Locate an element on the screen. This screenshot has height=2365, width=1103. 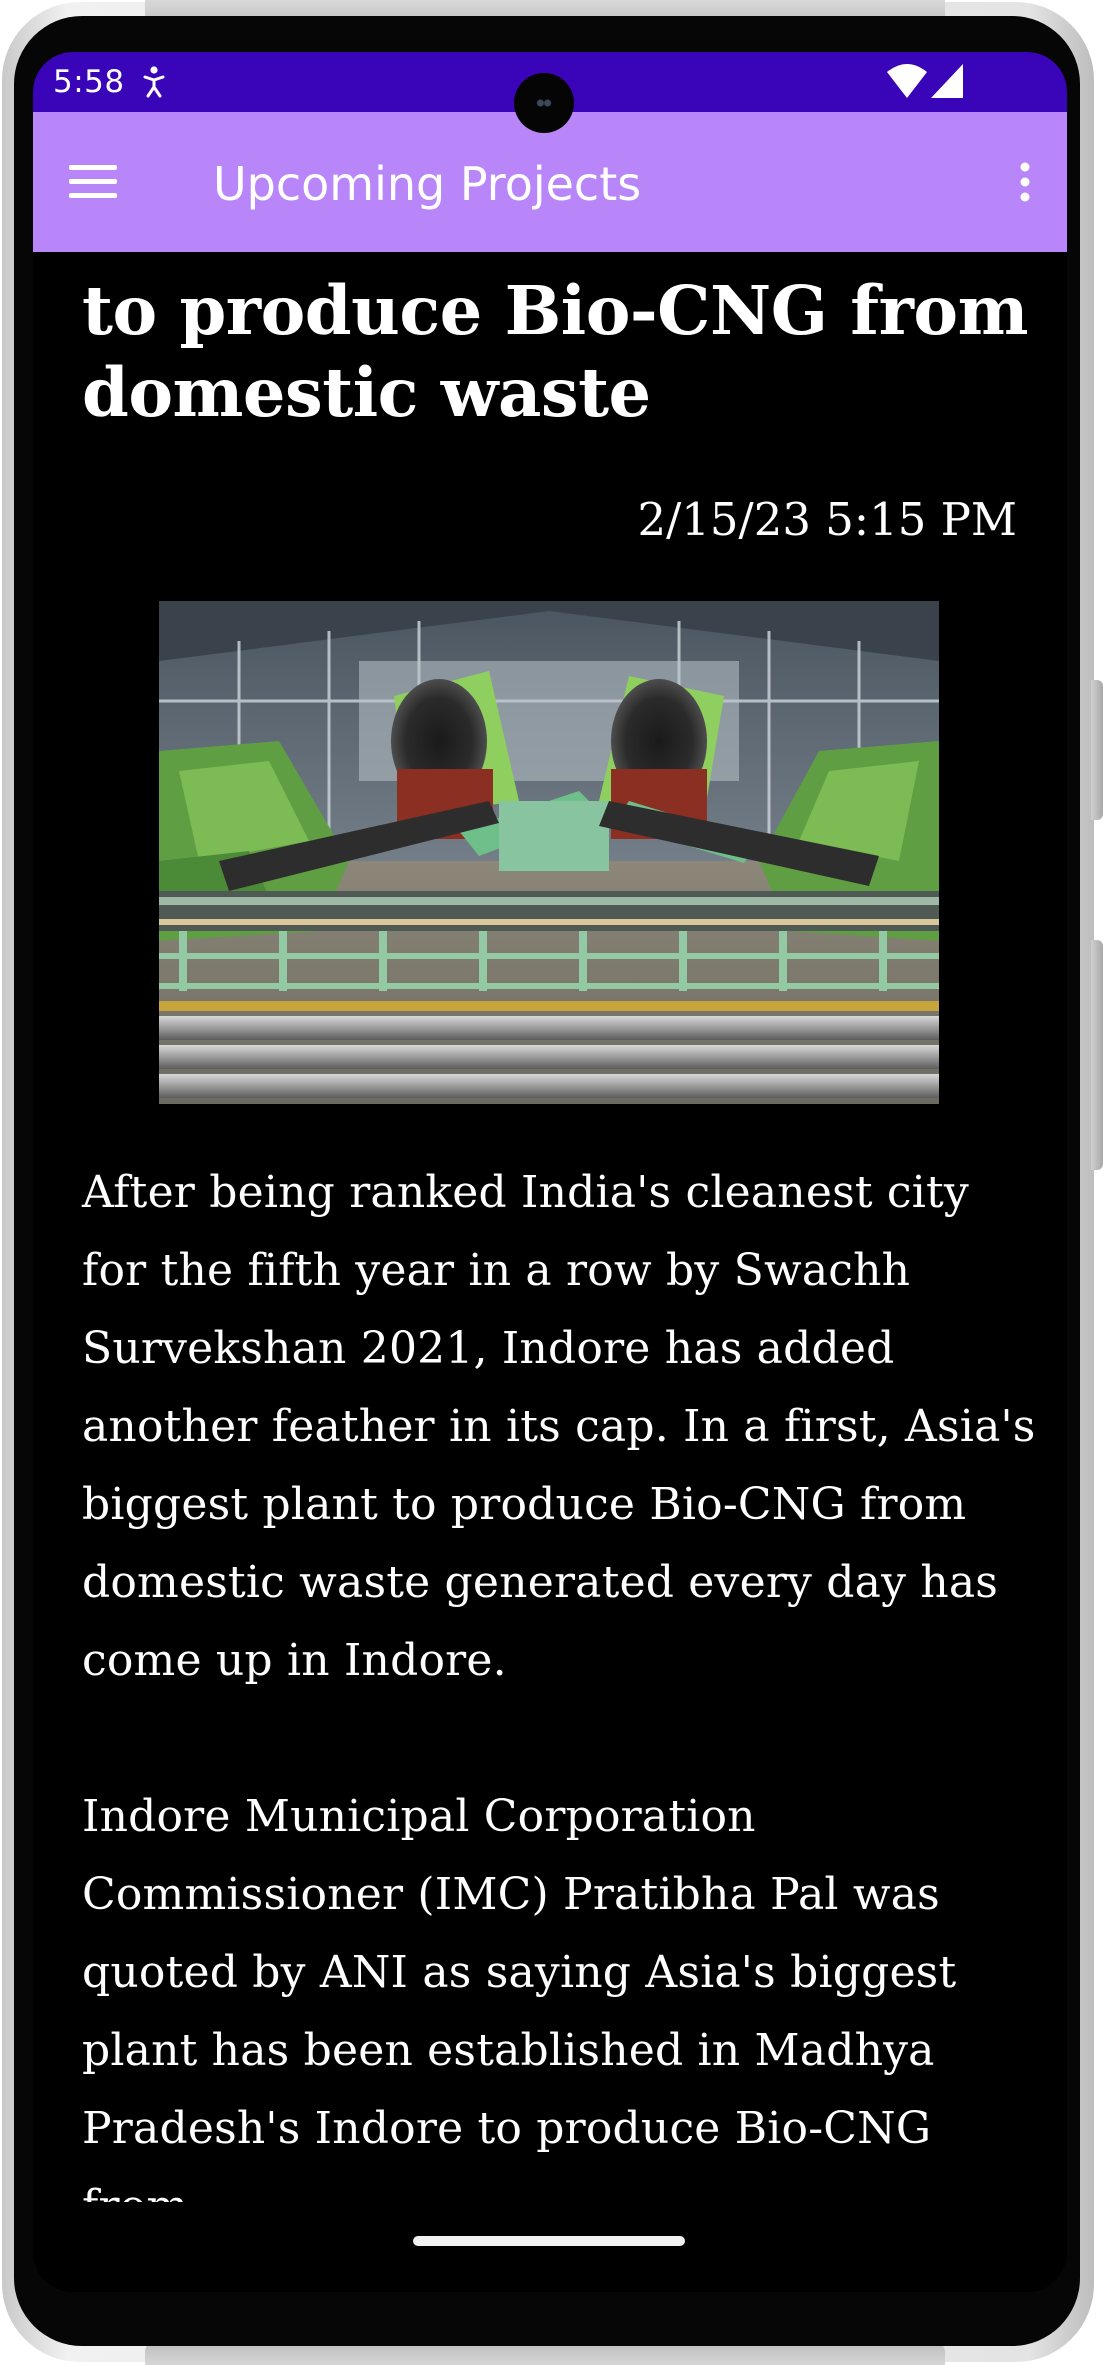
volume-button is located at coordinates (1097, 1055).